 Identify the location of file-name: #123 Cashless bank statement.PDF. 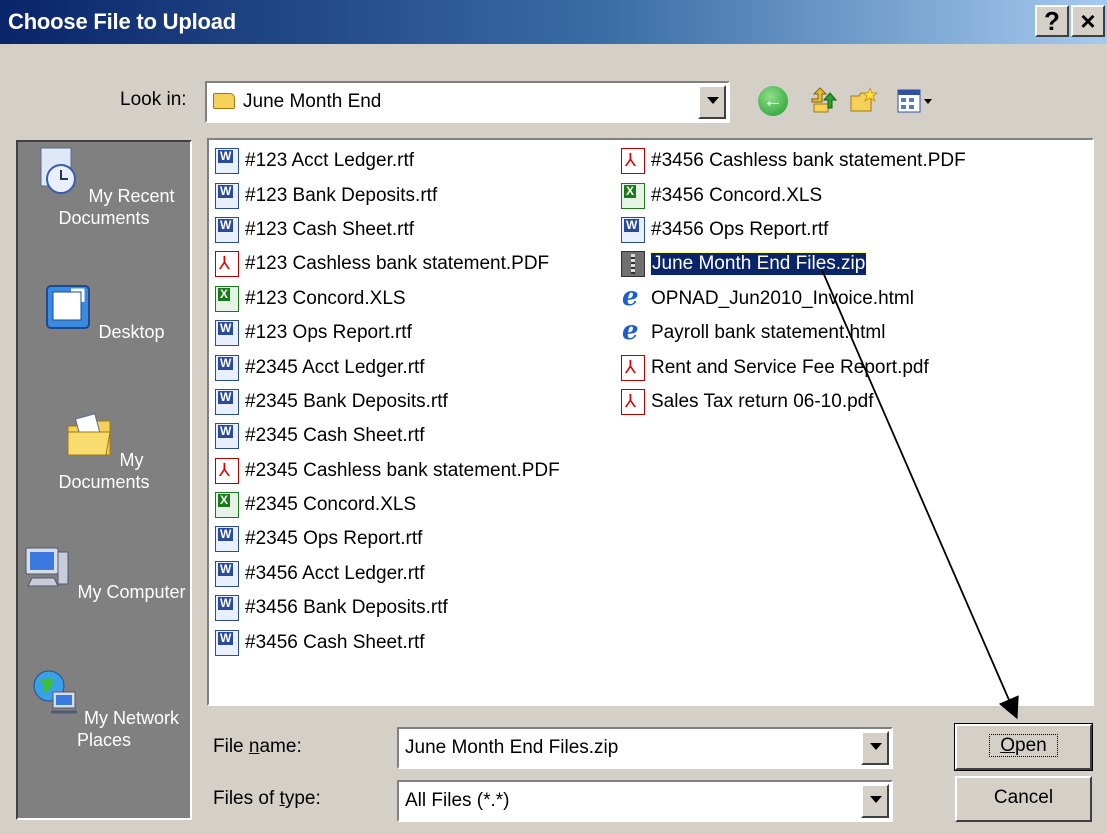
(397, 264).